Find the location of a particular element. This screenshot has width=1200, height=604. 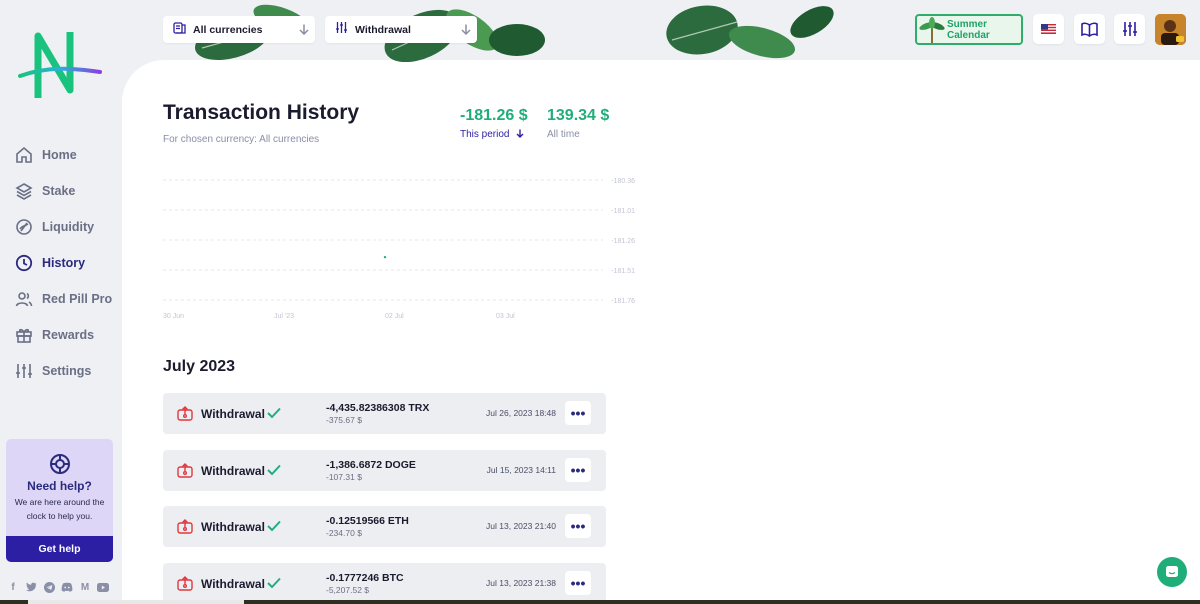

sidebar-item-stake: Stake is located at coordinates (61, 191).